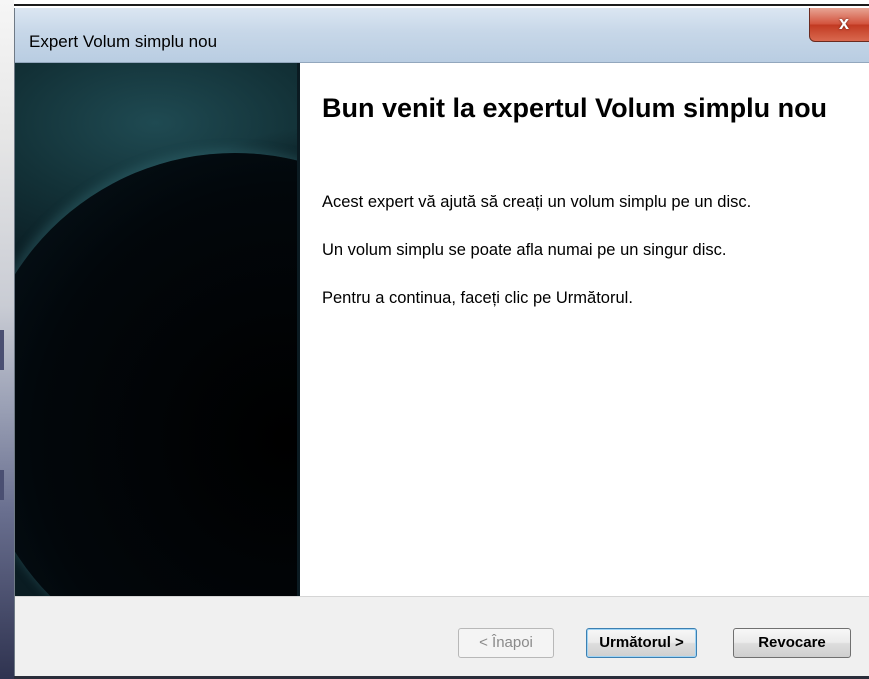 The height and width of the screenshot is (679, 869). Describe the element at coordinates (792, 643) in the screenshot. I see `cancel-button: Revocare` at that location.